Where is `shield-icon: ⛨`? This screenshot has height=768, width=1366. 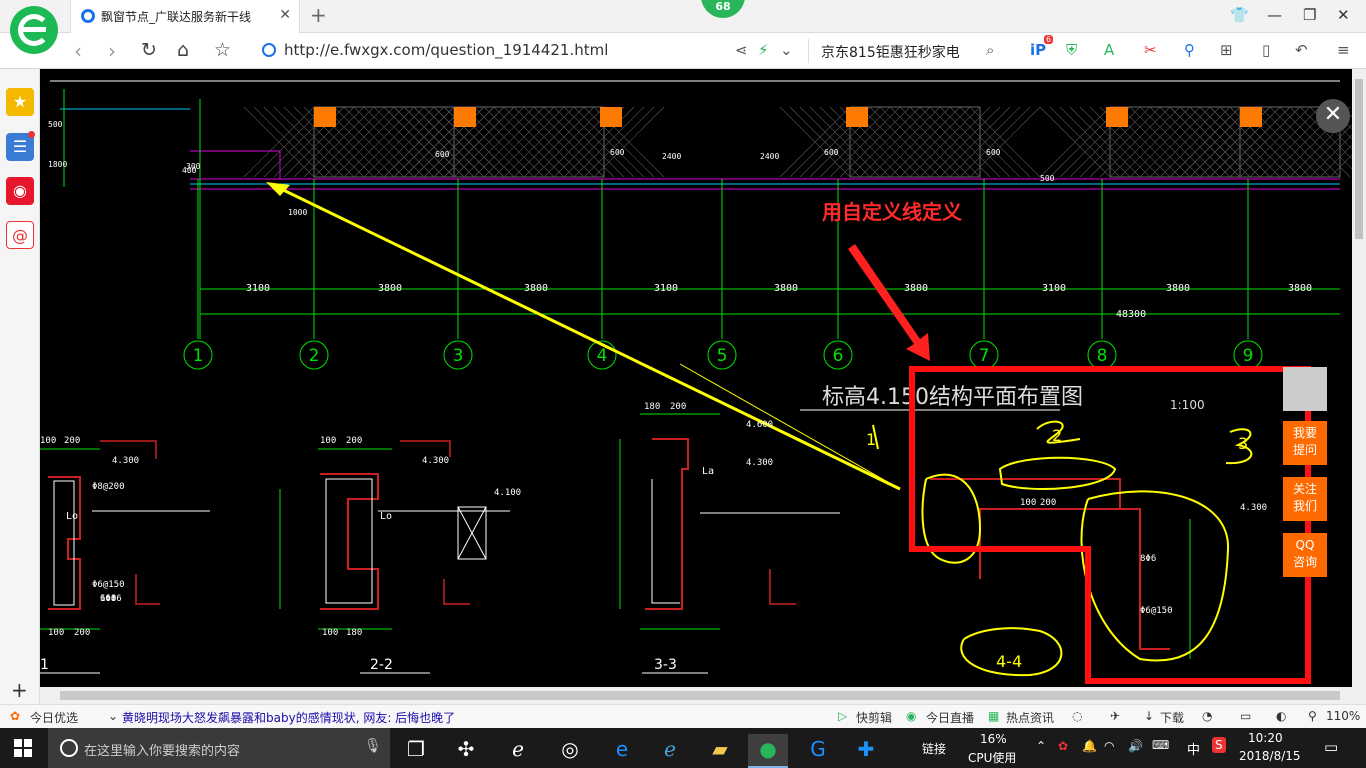
shield-icon: ⛨ is located at coordinates (1071, 50).